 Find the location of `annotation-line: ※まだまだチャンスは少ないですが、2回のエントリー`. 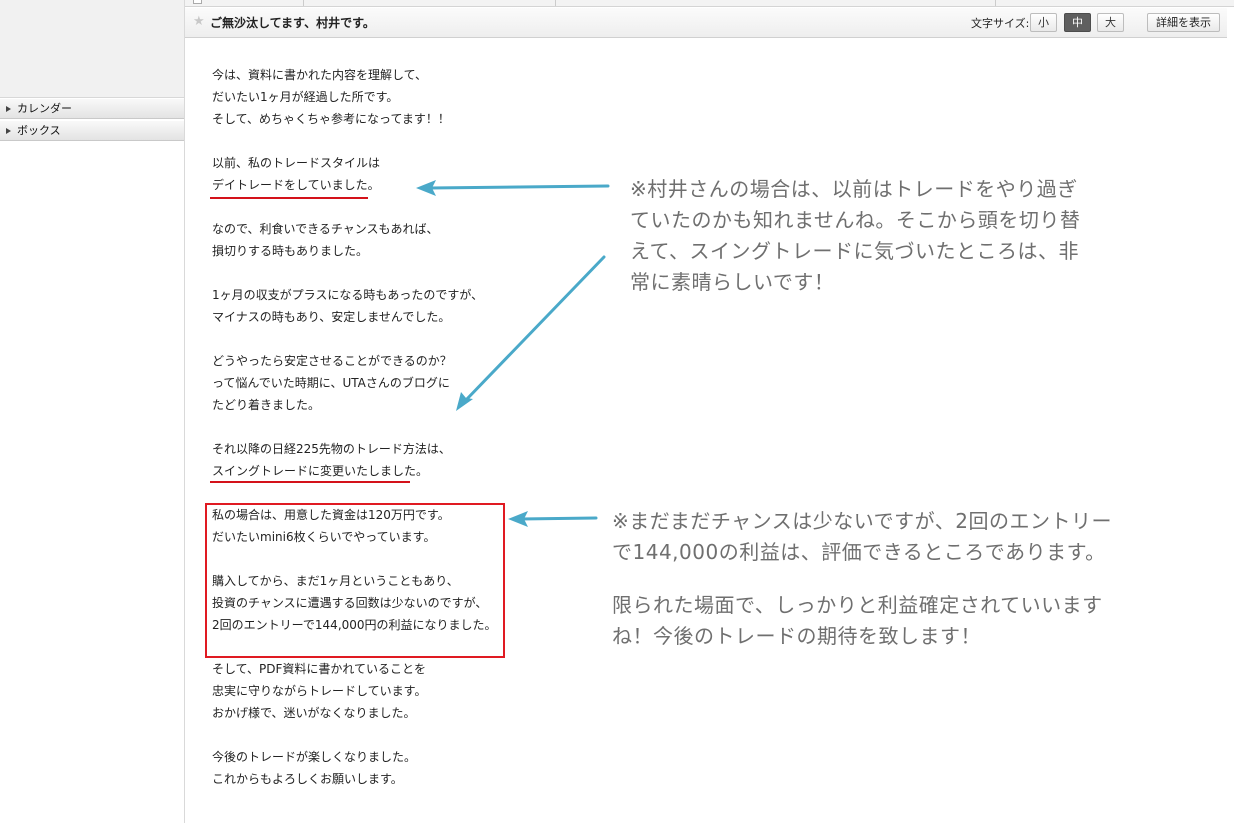

annotation-line: ※まだまだチャンスは少ないですが、2回のエントリー is located at coordinates (862, 521).